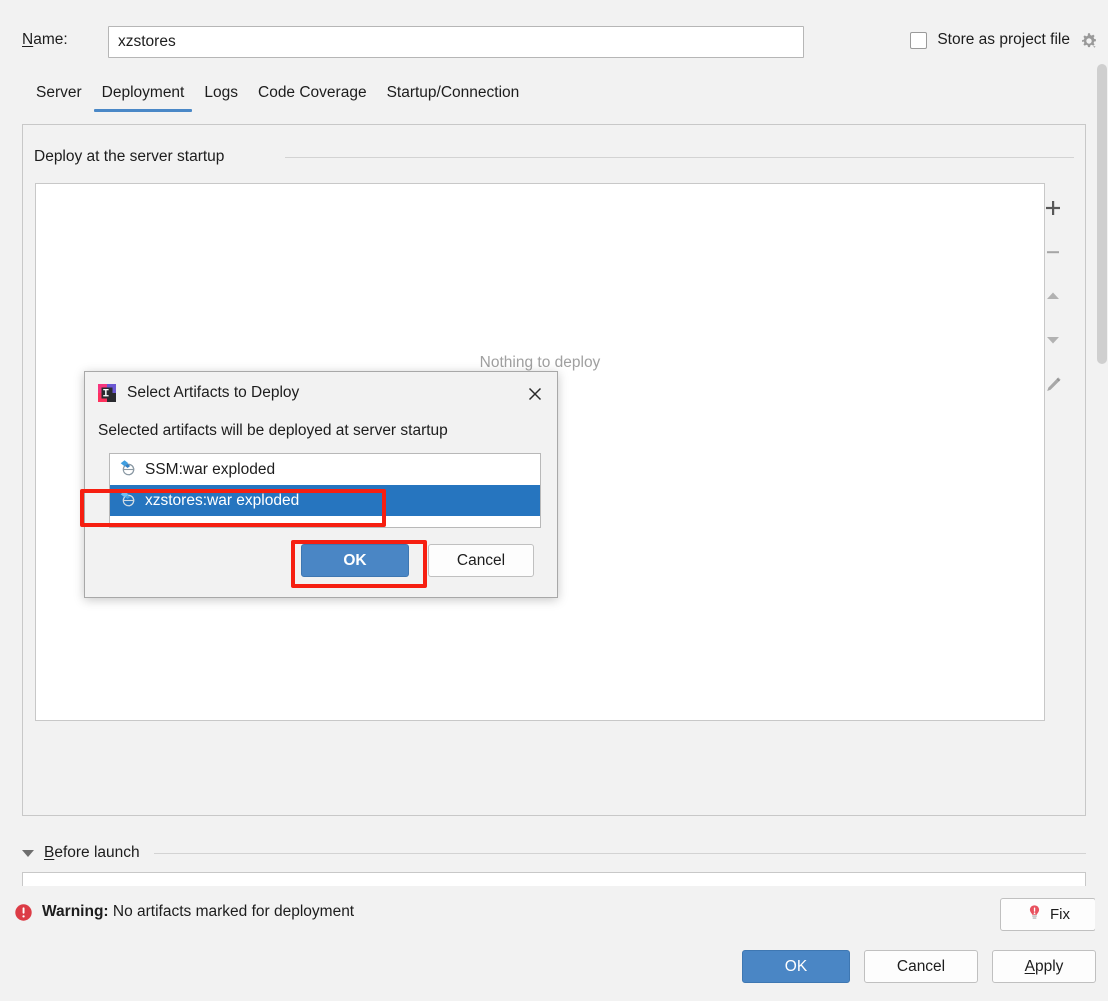  I want to click on ok-button: OK, so click(796, 966).